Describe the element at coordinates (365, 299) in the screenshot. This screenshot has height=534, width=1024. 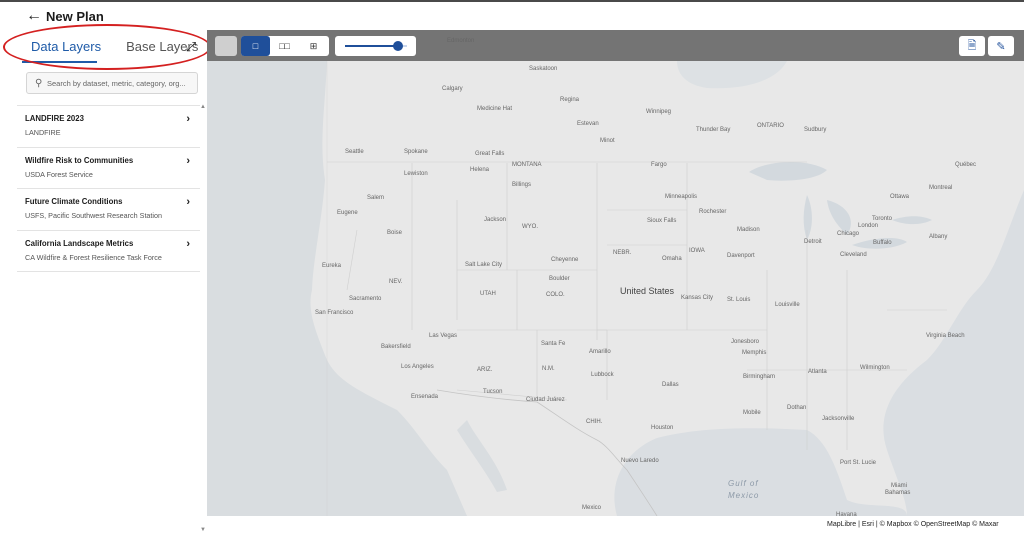
I see `map-place-label: Sacramento` at that location.